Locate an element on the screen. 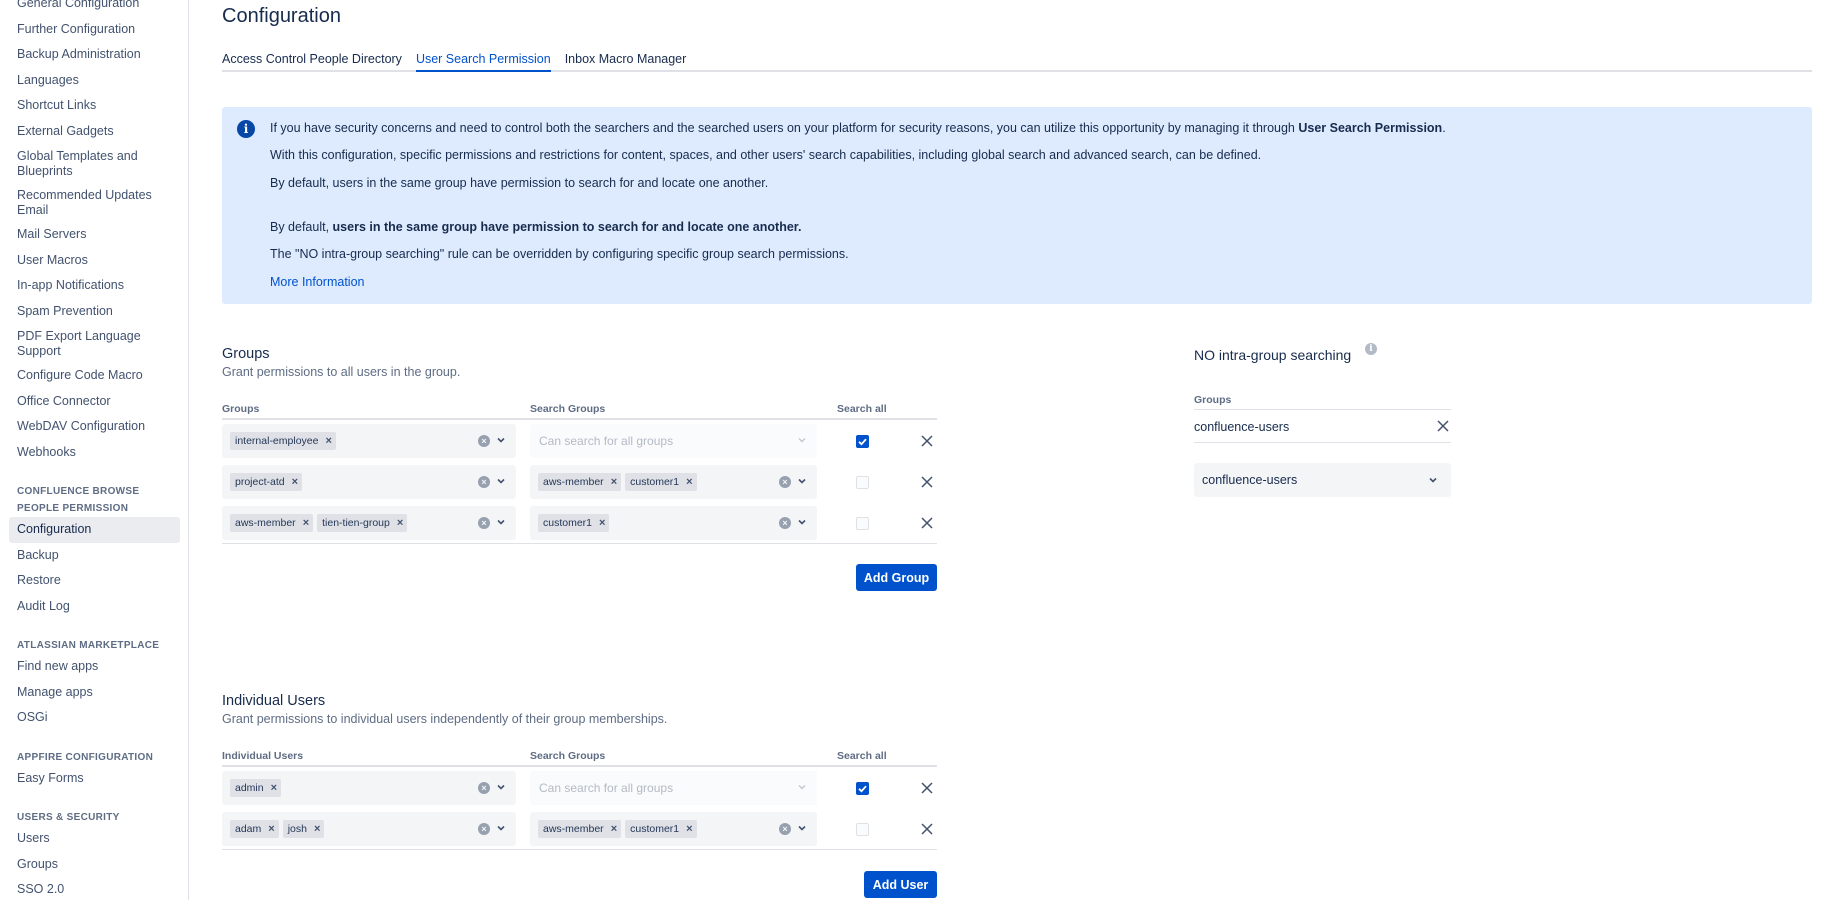  tag-label: customer1 is located at coordinates (568, 523).